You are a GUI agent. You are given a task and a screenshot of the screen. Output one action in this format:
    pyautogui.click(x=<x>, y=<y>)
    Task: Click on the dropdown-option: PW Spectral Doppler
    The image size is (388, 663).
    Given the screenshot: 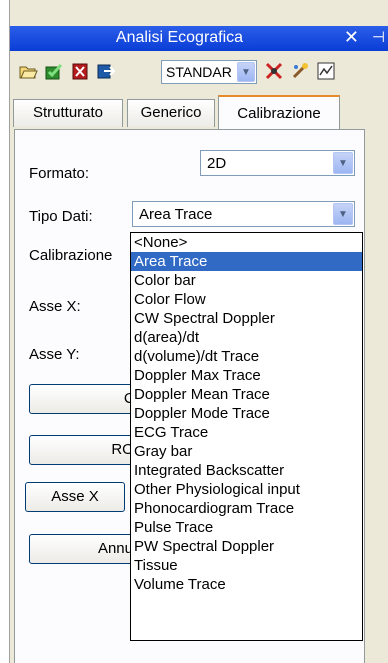 What is the action you would take?
    pyautogui.click(x=246, y=546)
    